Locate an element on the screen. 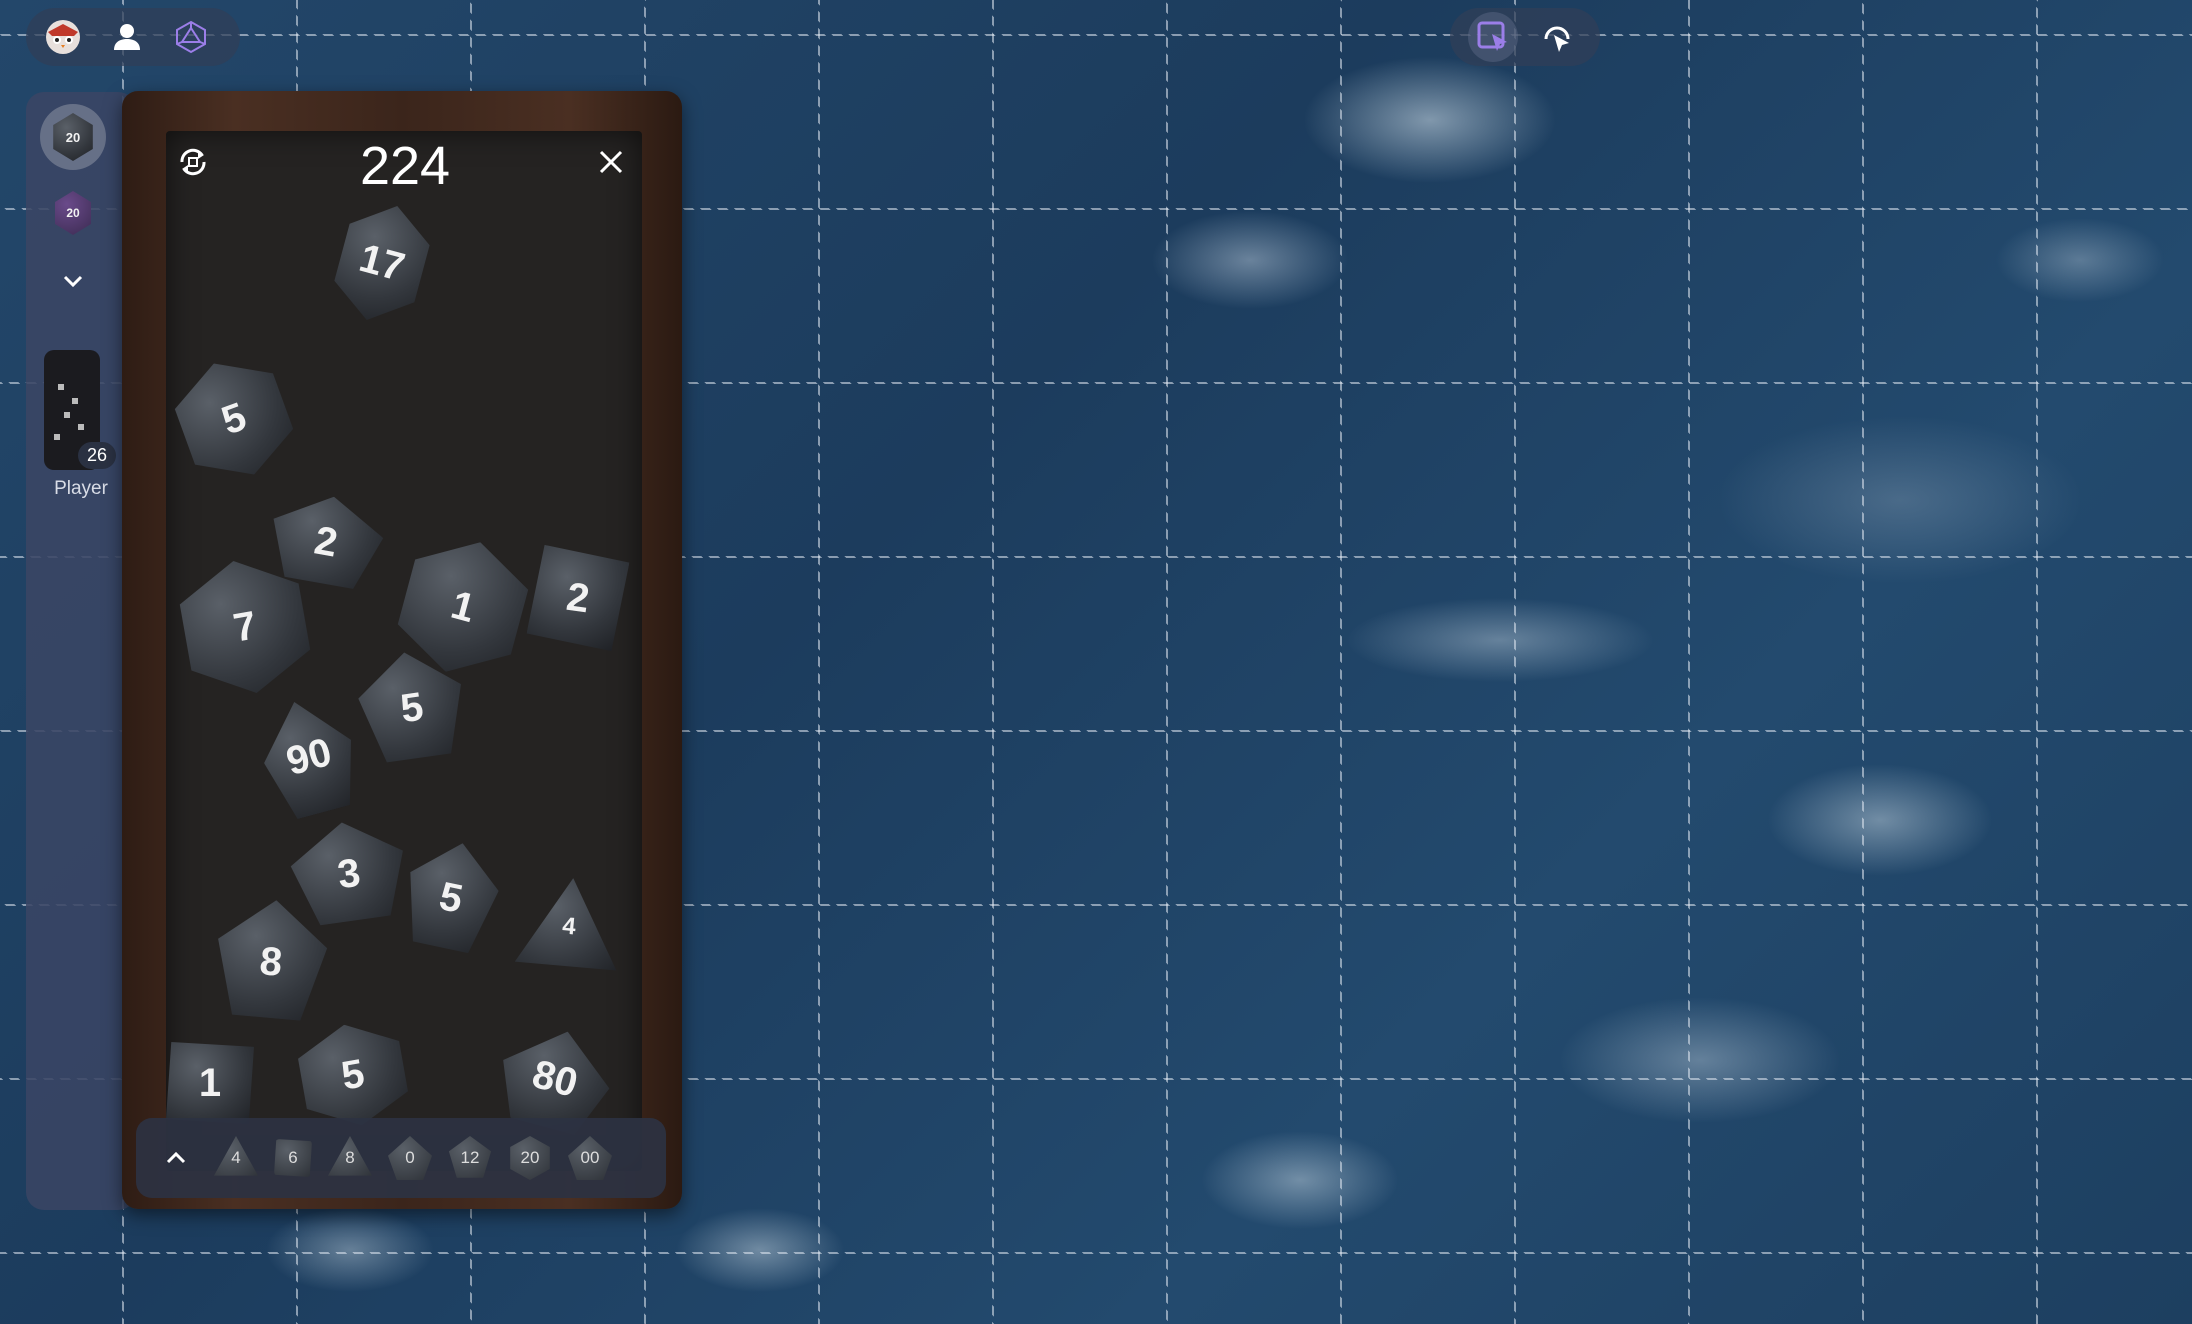  add-d8-button: 8 is located at coordinates (350, 1156).